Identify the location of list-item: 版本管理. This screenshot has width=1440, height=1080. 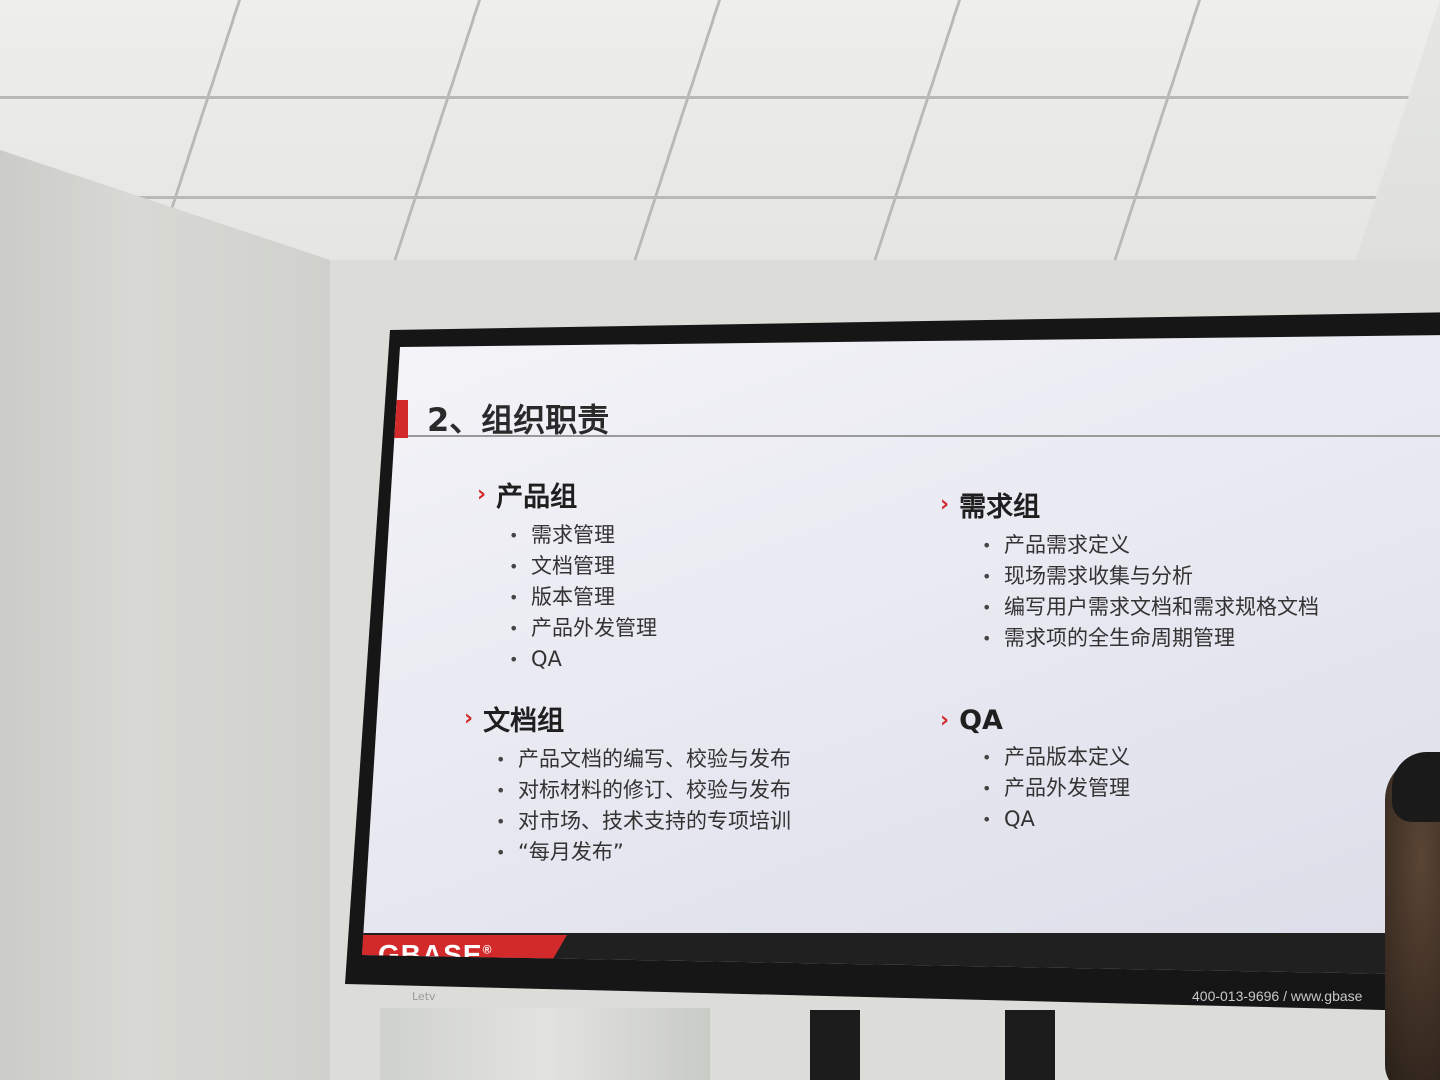
(581, 597).